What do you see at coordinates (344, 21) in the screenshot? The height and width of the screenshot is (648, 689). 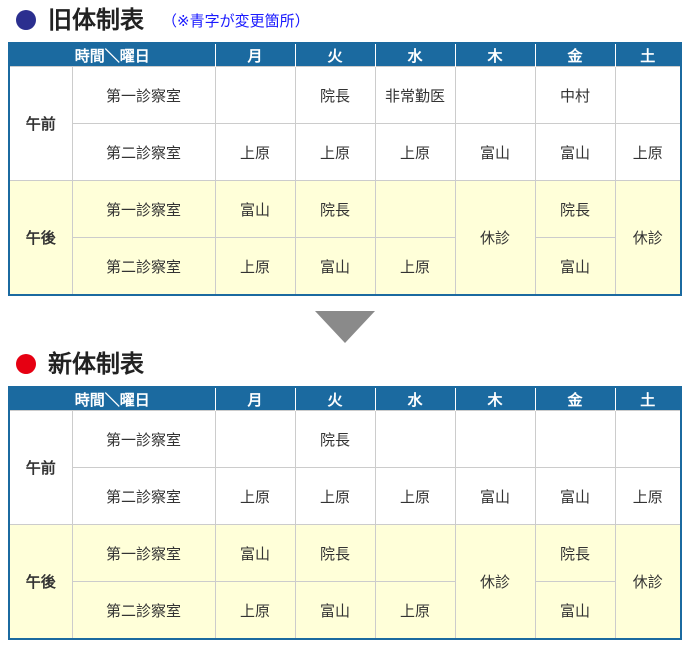 I see `old-schedule-heading: 旧体制表 （※青字が変更箇所）` at bounding box center [344, 21].